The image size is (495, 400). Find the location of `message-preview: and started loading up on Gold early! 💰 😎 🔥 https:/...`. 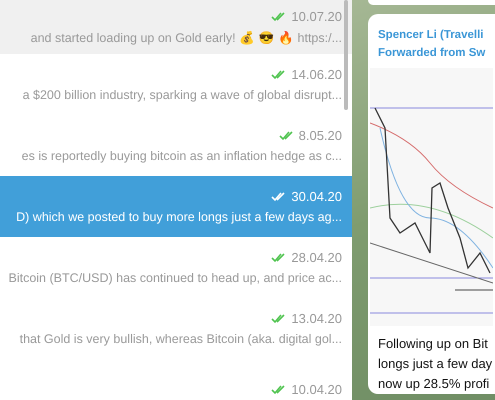

message-preview: and started loading up on Gold early! 💰 😎 🔥 https:/... is located at coordinates (186, 37).